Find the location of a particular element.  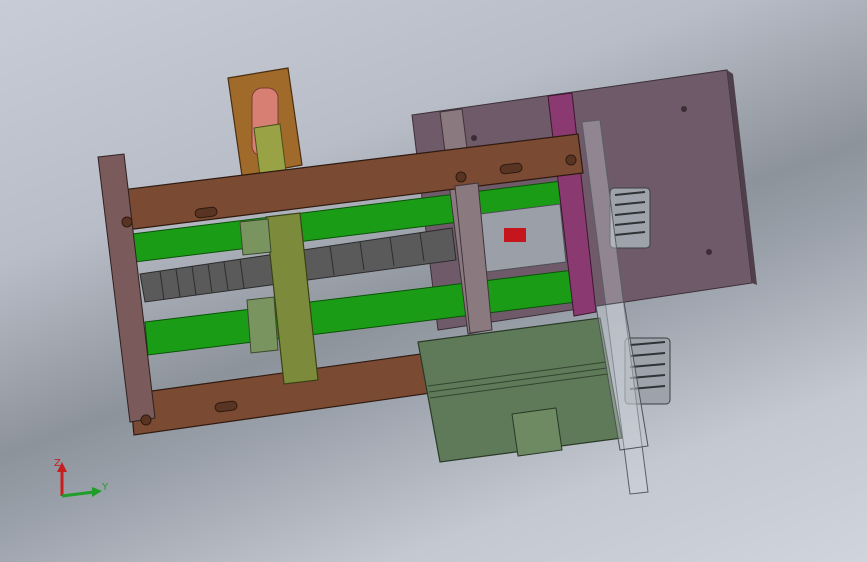

carriage-bearing-lower is located at coordinates (262, 325).